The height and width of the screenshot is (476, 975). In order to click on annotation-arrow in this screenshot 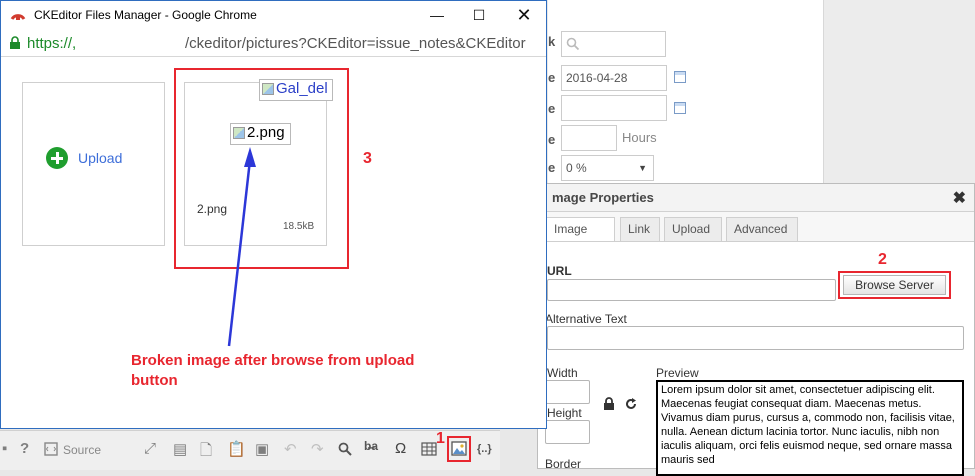, I will do `click(241, 247)`.